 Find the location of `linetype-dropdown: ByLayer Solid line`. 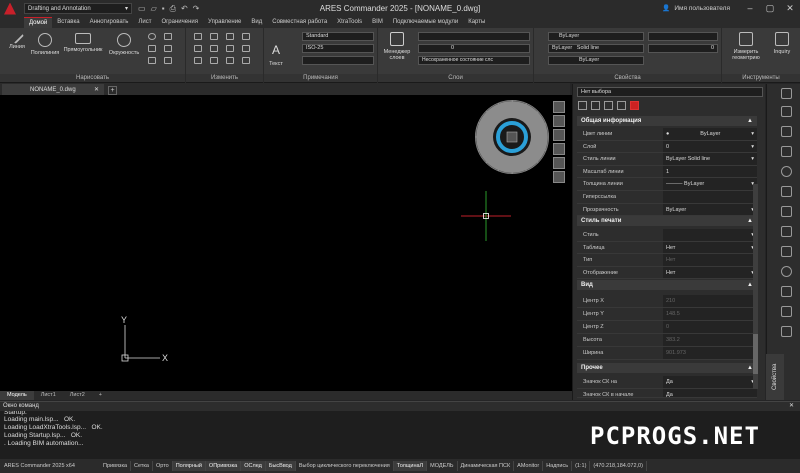

linetype-dropdown: ByLayer Solid line is located at coordinates (596, 48).